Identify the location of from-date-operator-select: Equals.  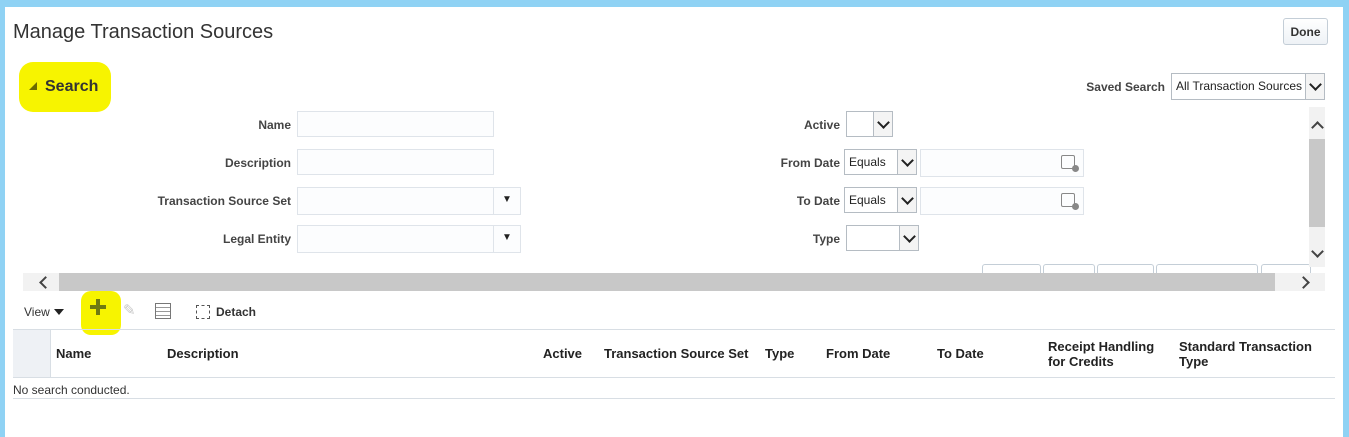
(880, 162).